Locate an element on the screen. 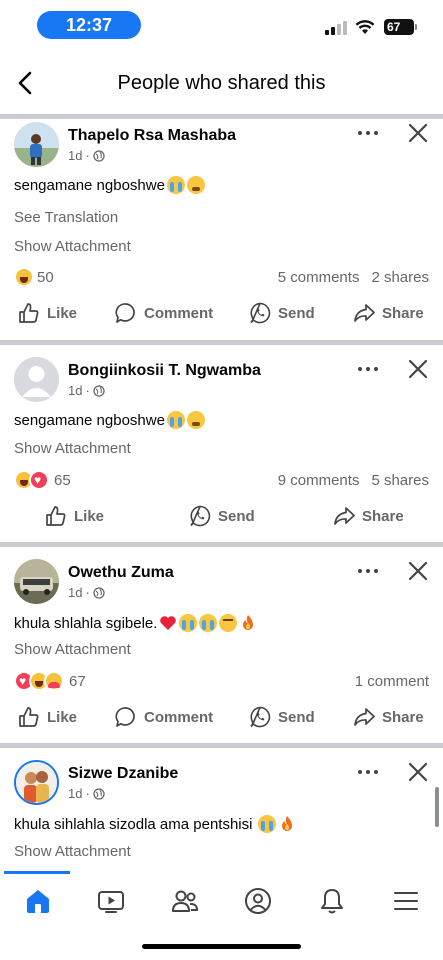 This screenshot has height=960, width=443. page-title: People who shared this is located at coordinates (221, 83).